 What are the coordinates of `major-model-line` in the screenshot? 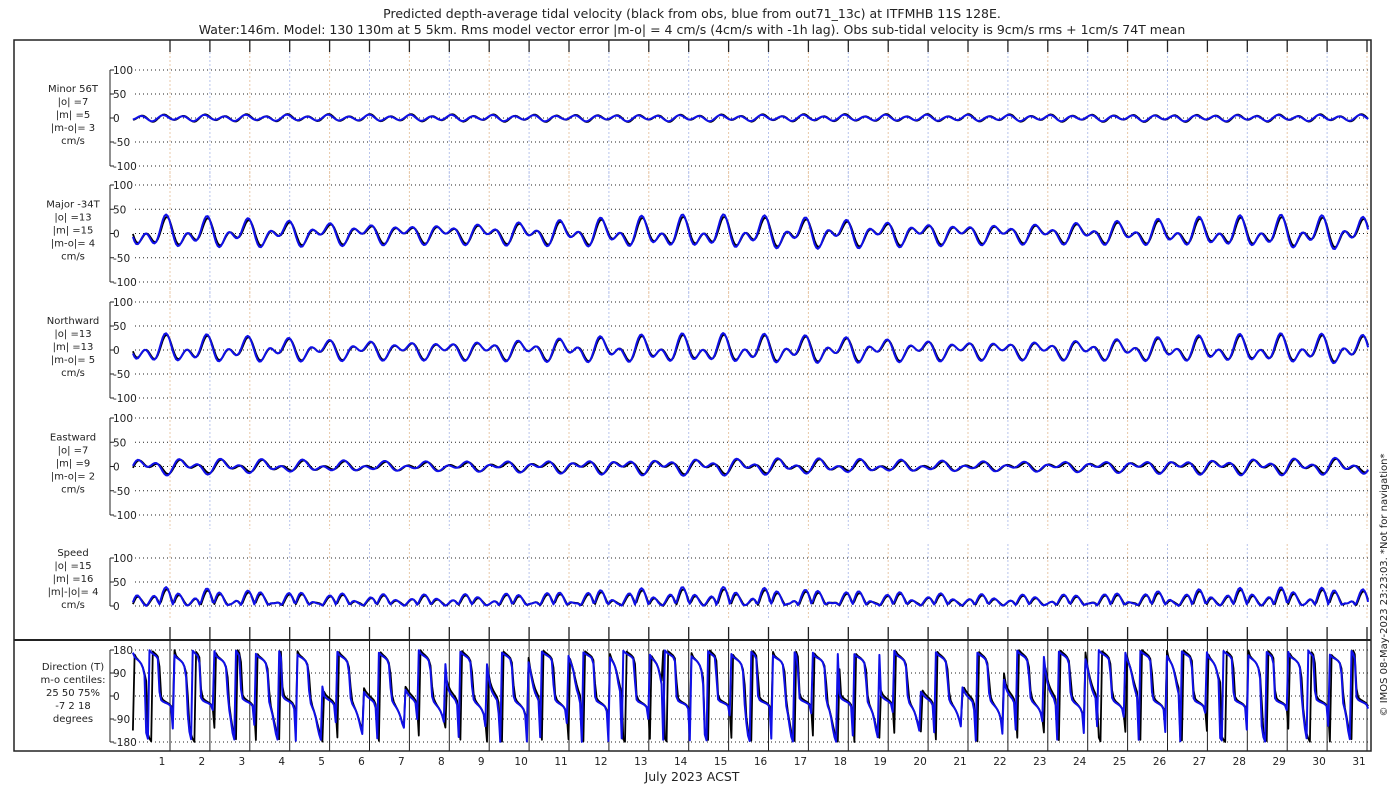 It's located at (750, 231).